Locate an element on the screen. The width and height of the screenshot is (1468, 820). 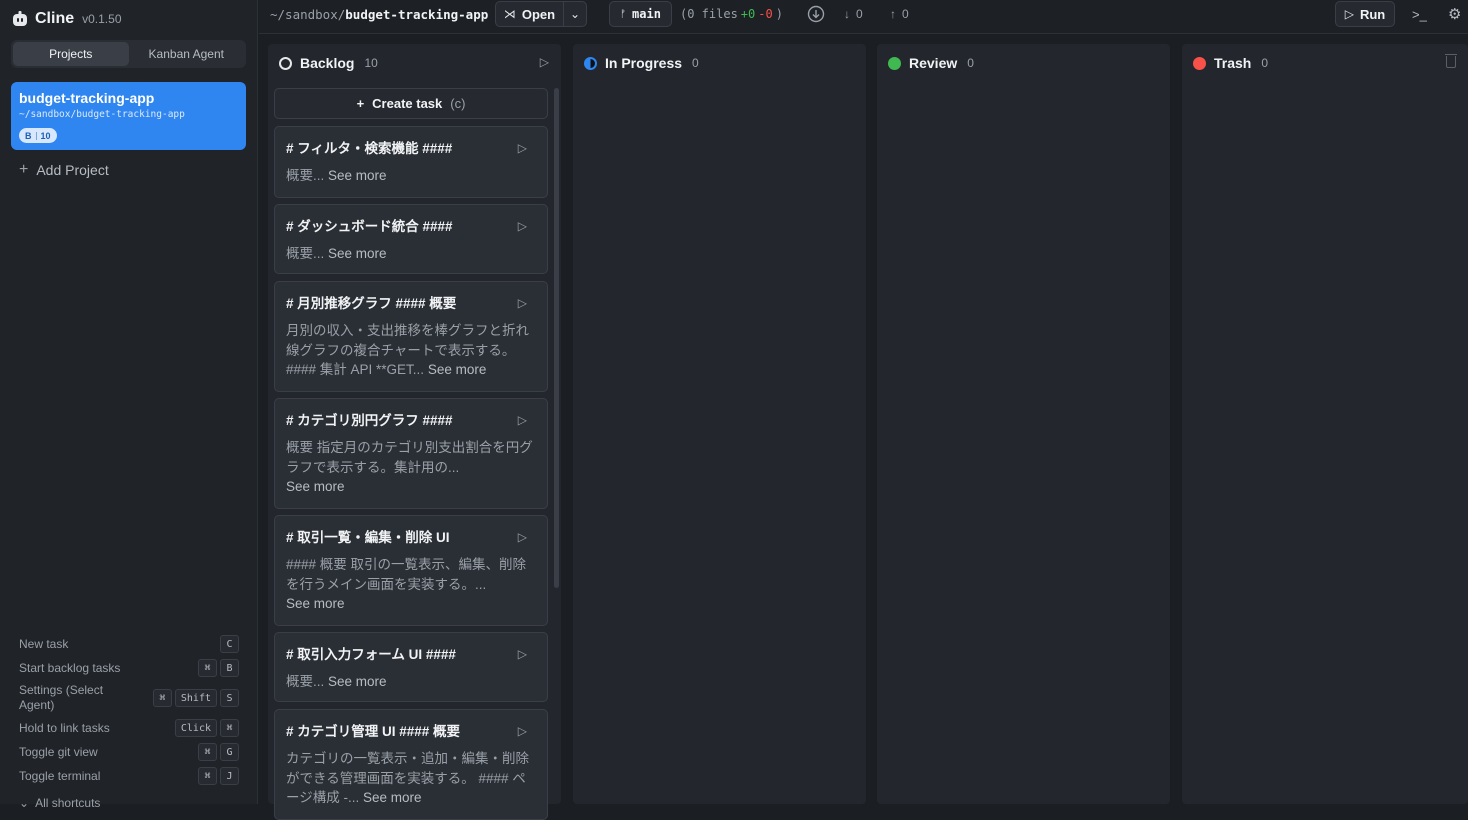
column-header: In Progress 0 is located at coordinates (641, 63).